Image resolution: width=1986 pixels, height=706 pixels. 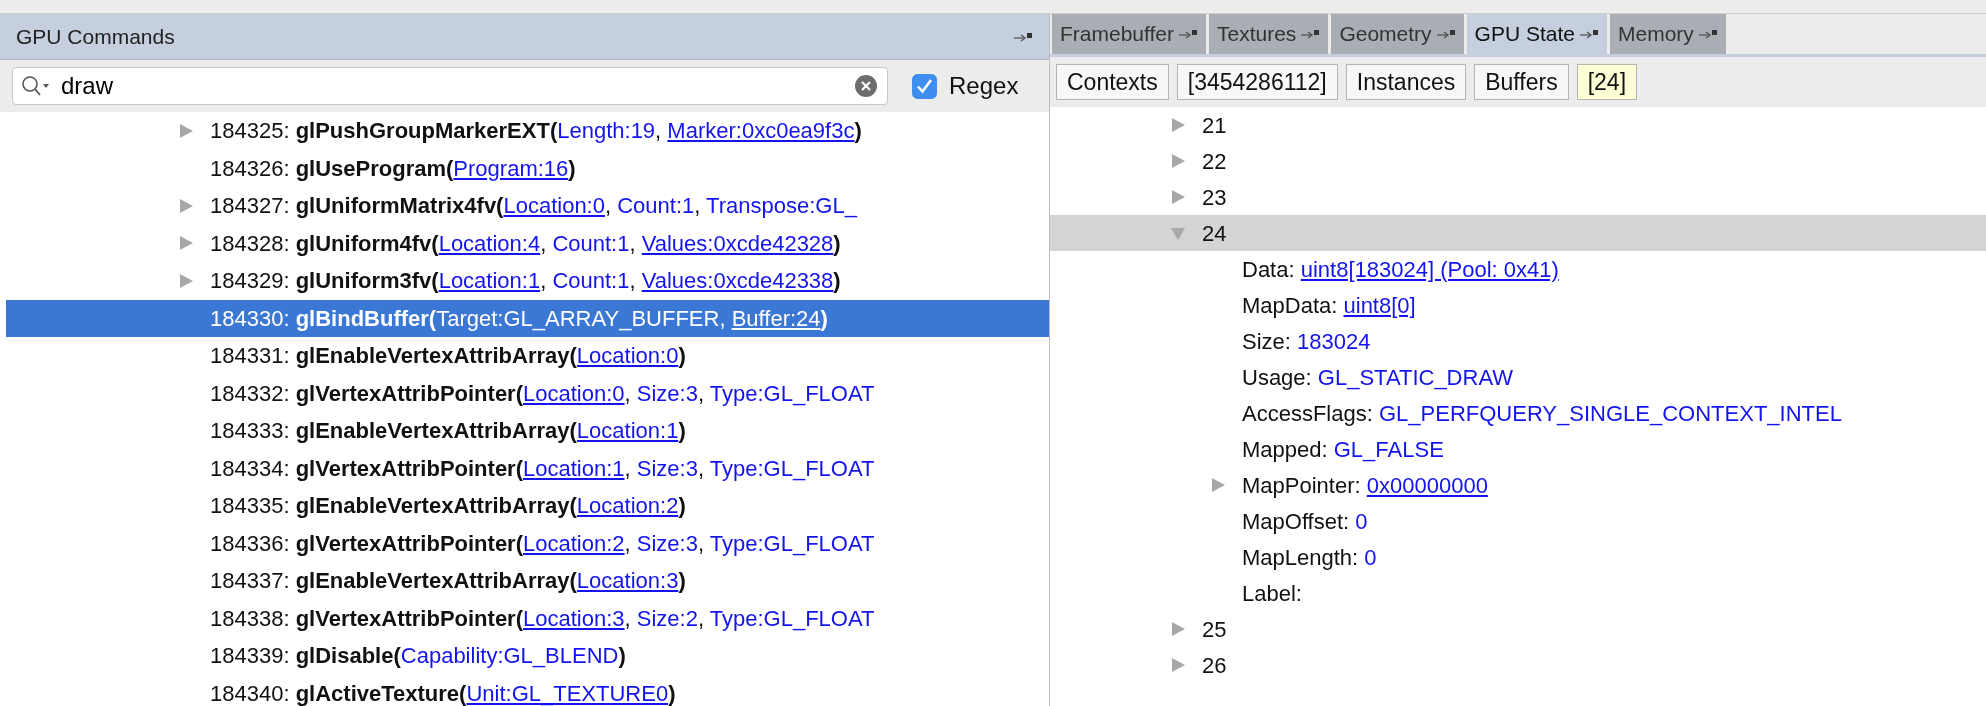 I want to click on path-button: Contexts, so click(x=1112, y=82).